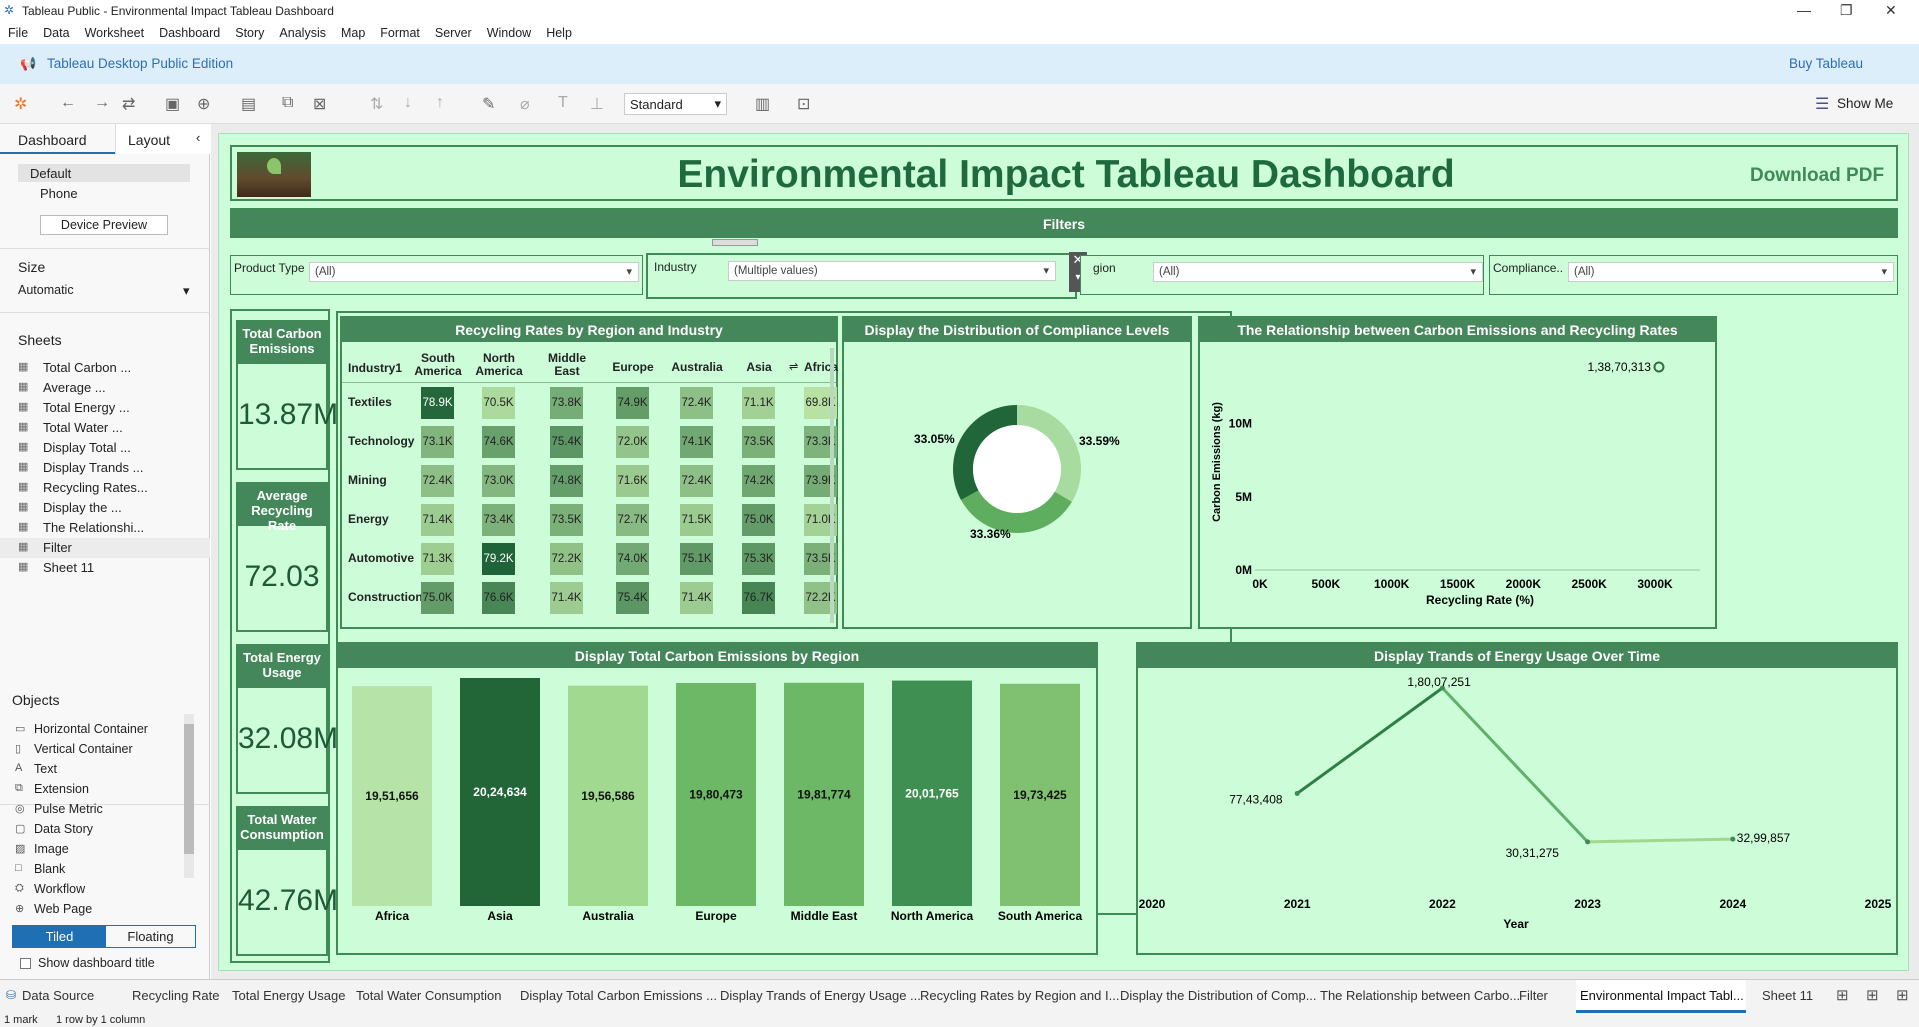 This screenshot has height=1027, width=1919. I want to click on paperclip-icon: ⌀, so click(525, 104).